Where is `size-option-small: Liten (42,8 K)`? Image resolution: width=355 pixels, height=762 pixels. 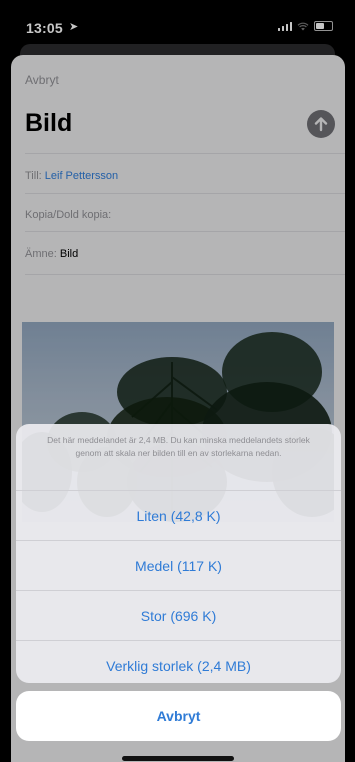
size-option-small: Liten (42,8 K) is located at coordinates (178, 515).